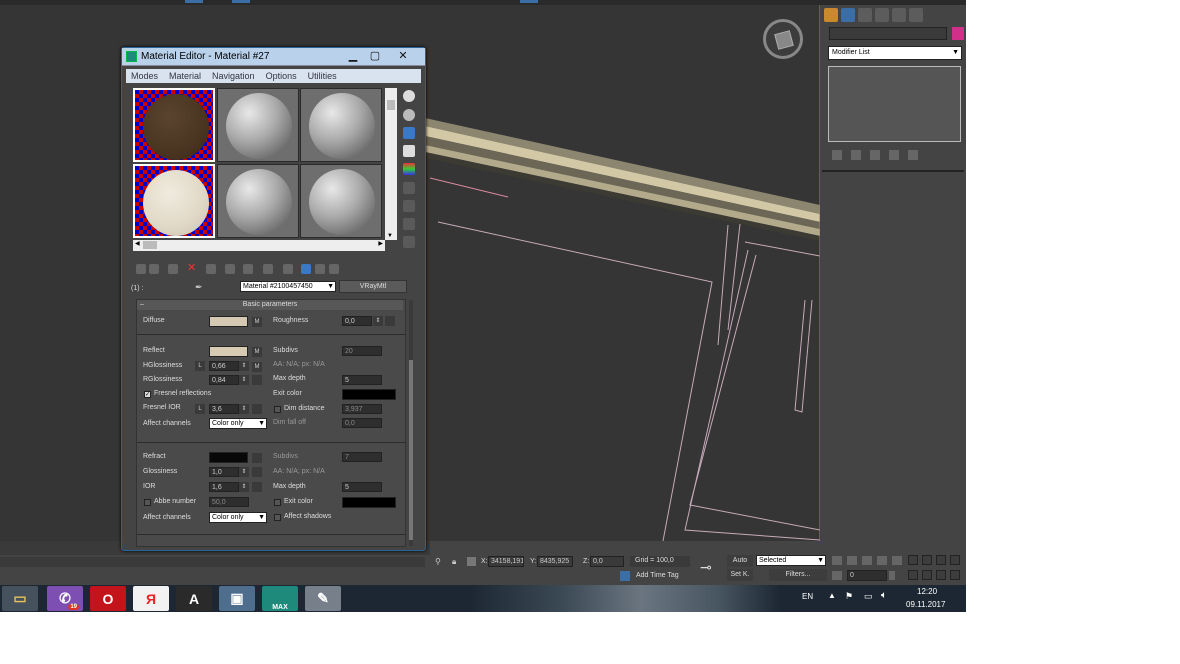 This screenshot has width=1180, height=664. Describe the element at coordinates (357, 321) in the screenshot. I see `roughness-field: 0,0` at that location.